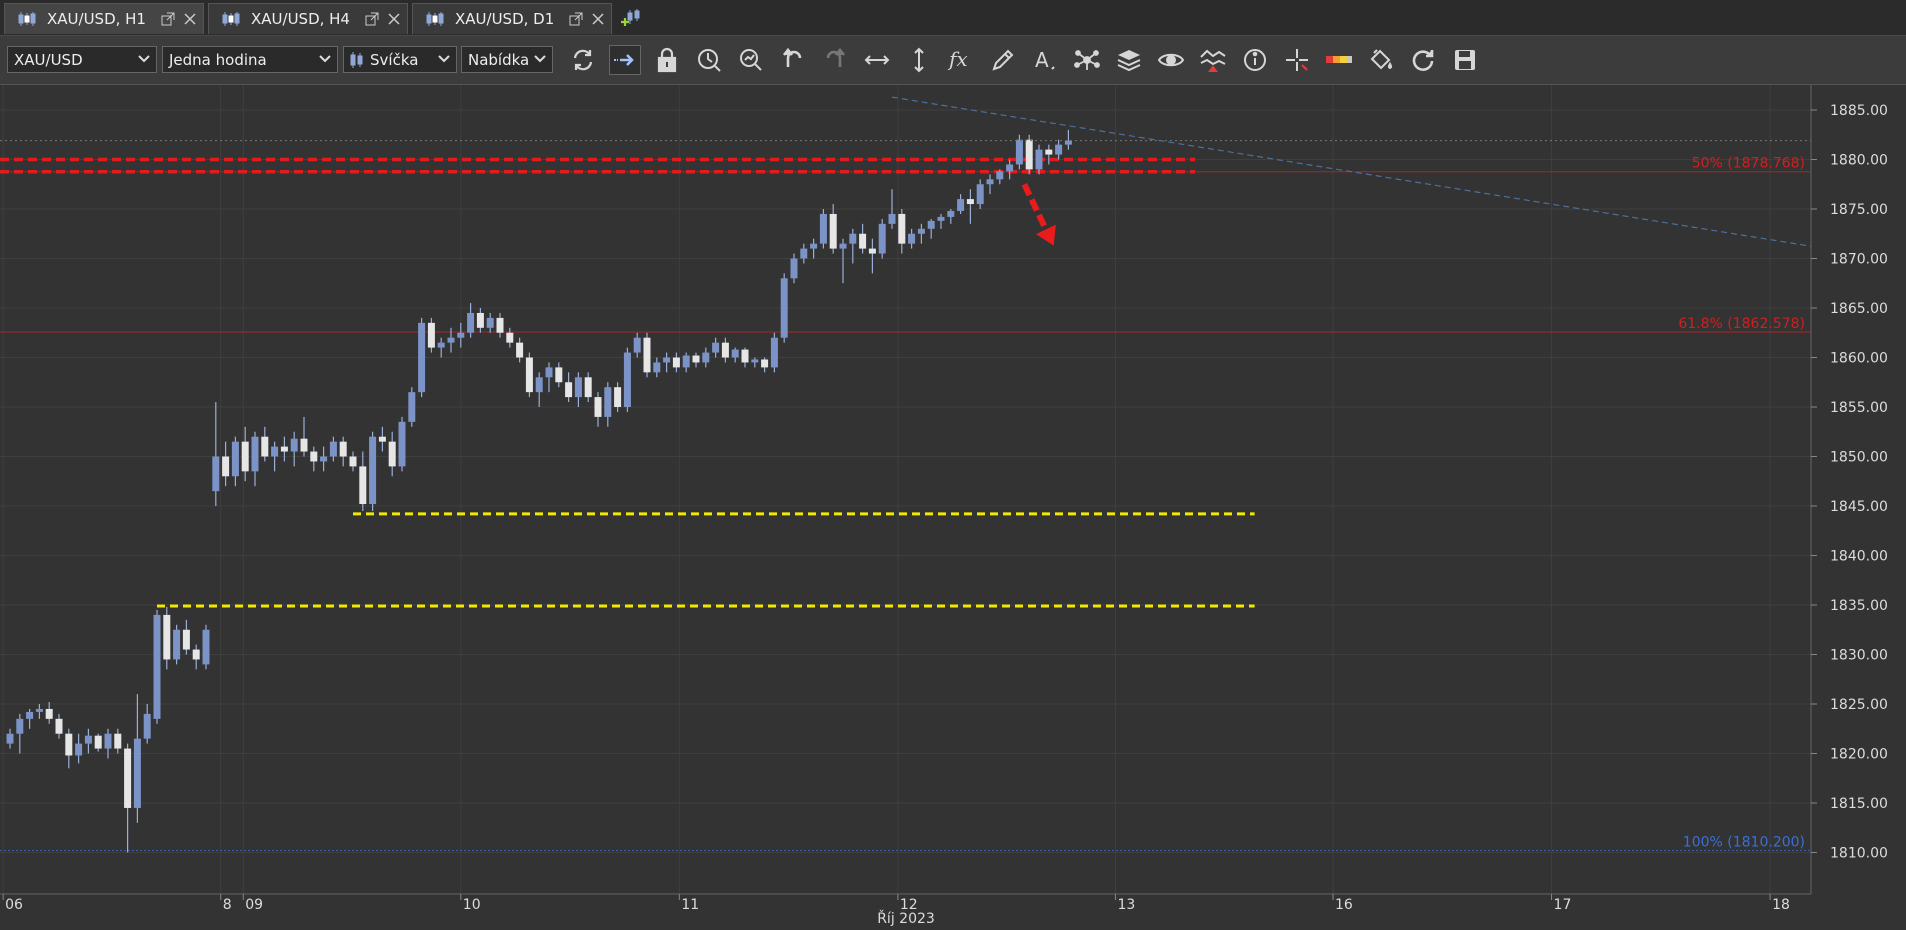 The image size is (1906, 930). I want to click on price-tick-label: 1825.00, so click(1859, 705).